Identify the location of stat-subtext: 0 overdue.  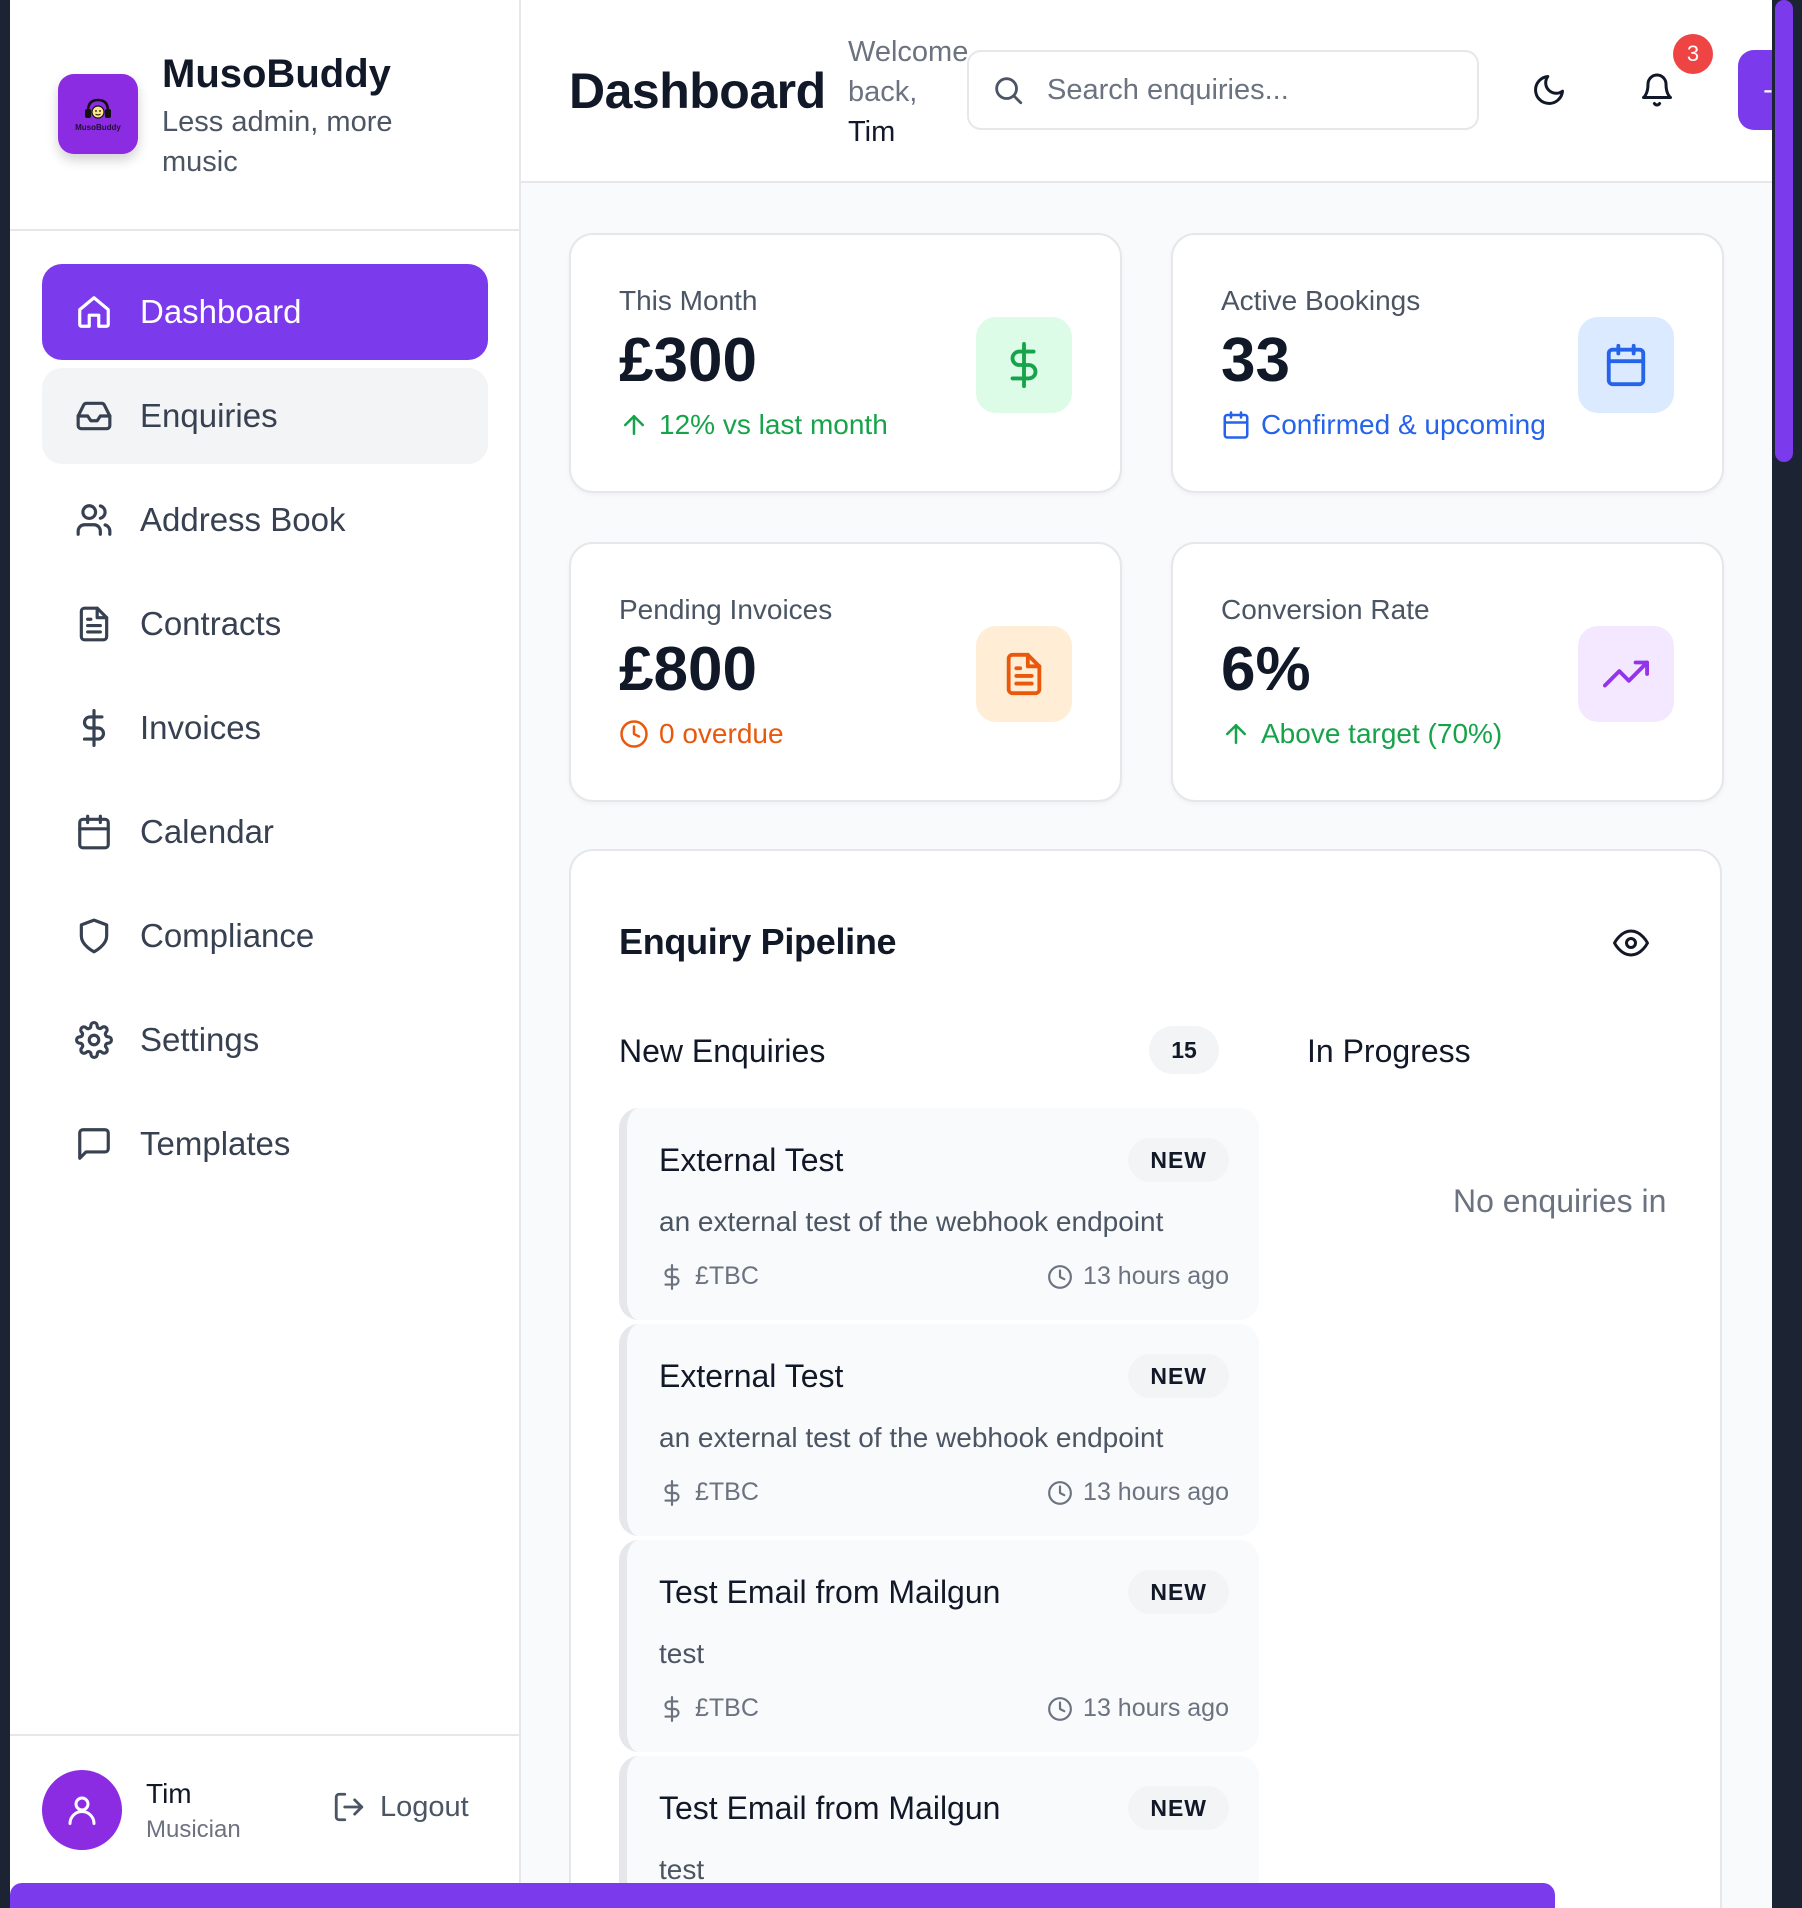
(701, 734).